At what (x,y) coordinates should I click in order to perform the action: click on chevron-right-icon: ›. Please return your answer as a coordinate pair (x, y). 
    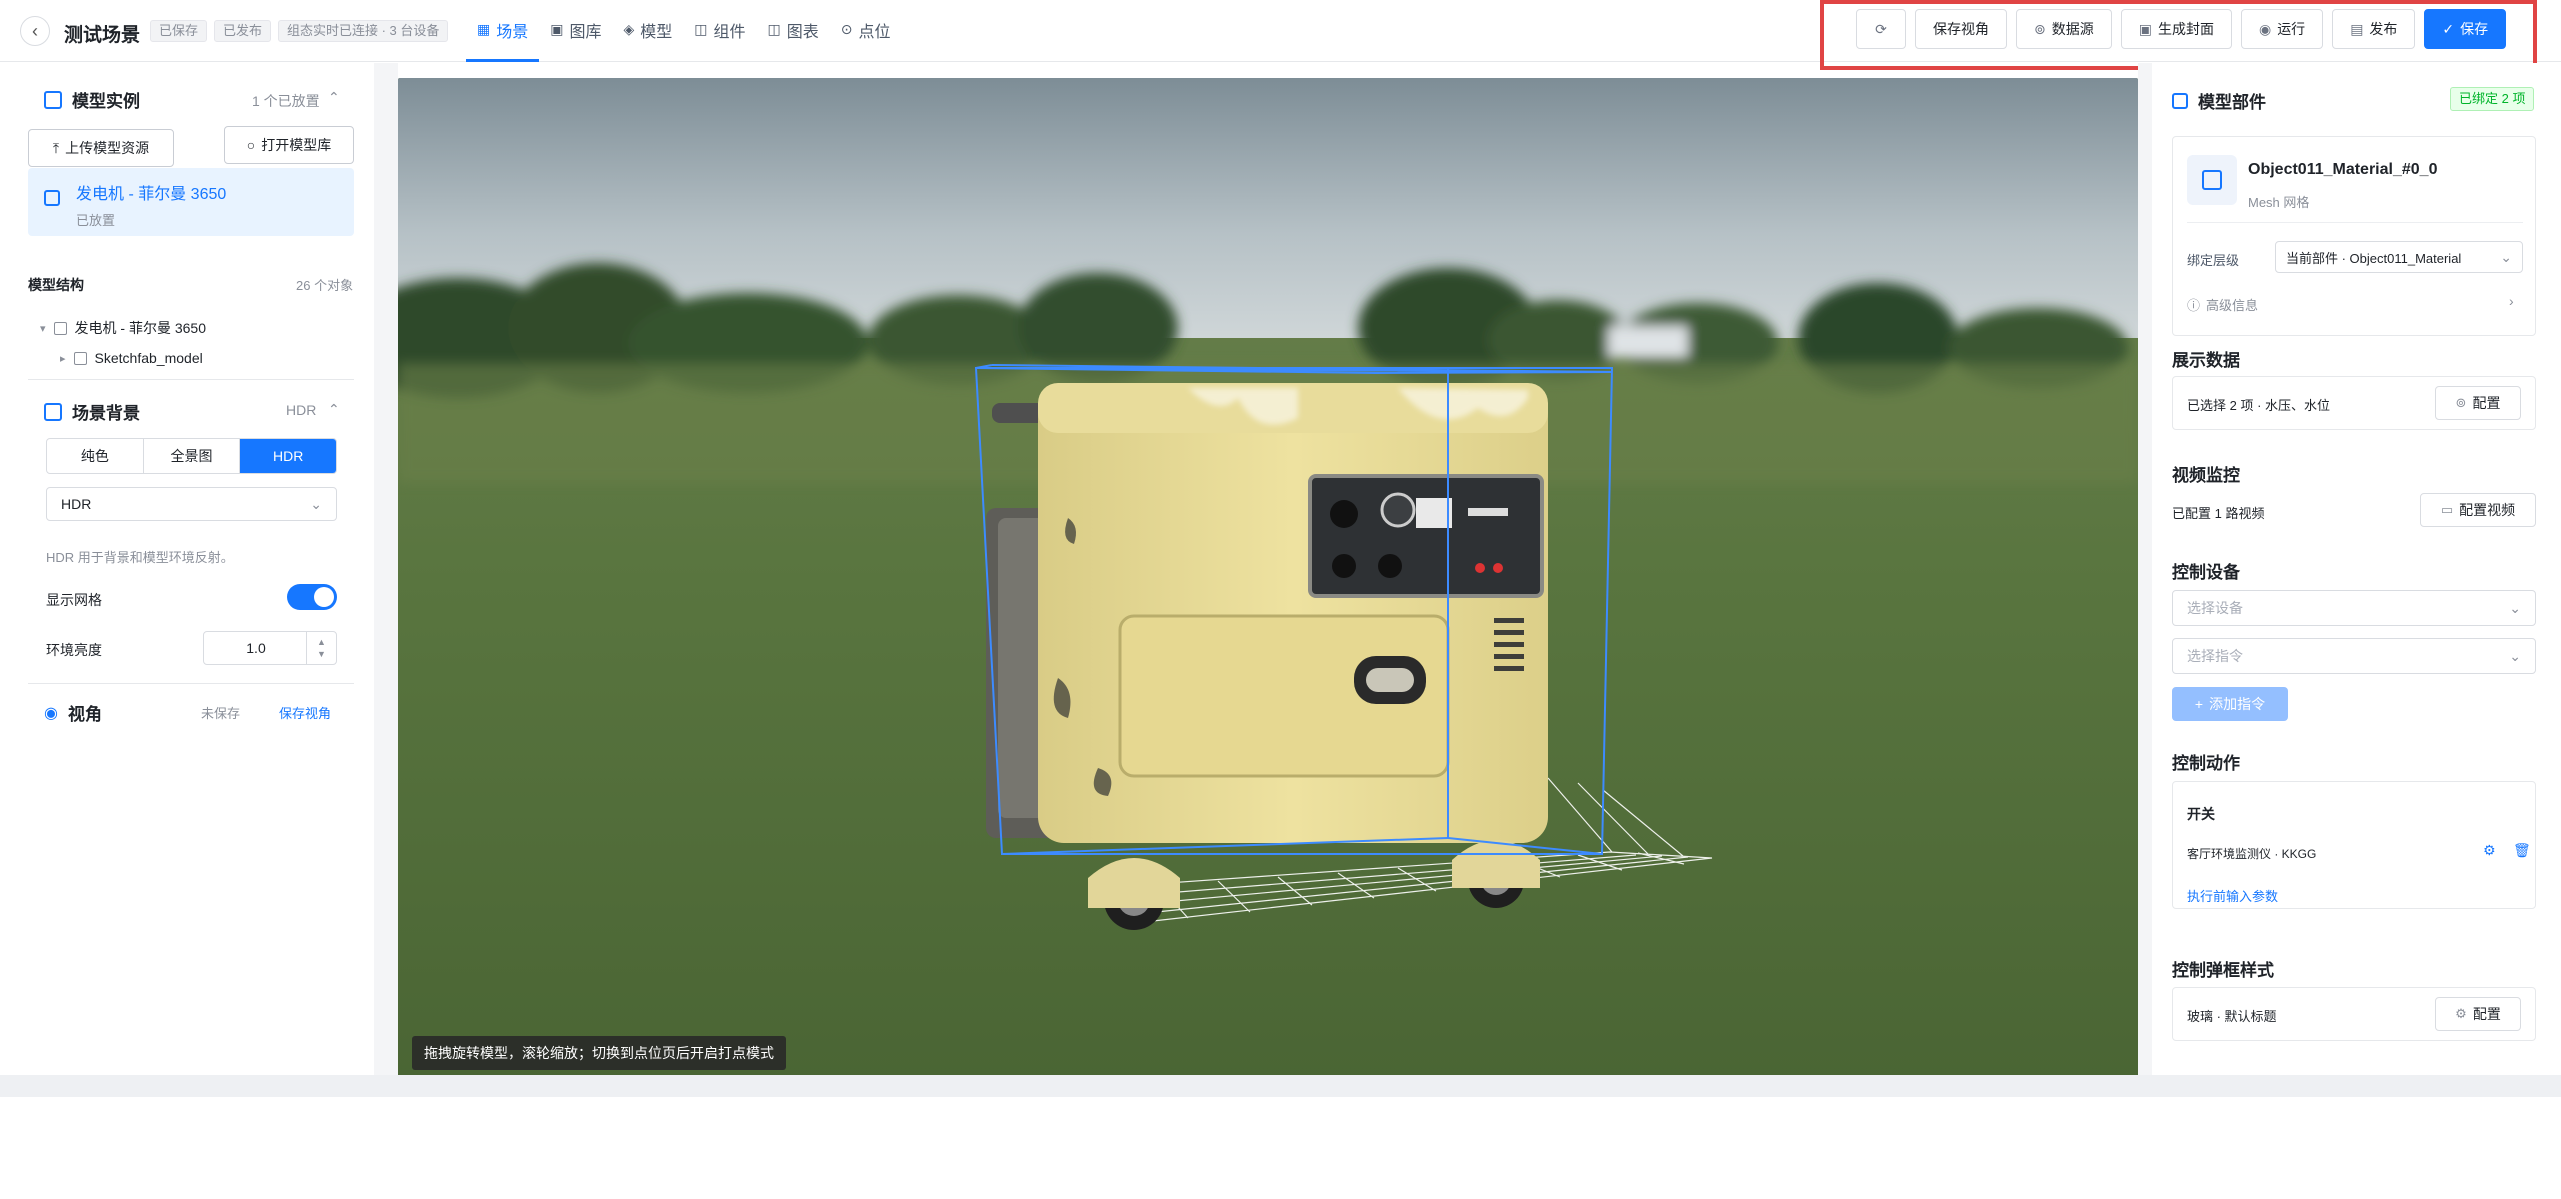
    Looking at the image, I should click on (2511, 301).